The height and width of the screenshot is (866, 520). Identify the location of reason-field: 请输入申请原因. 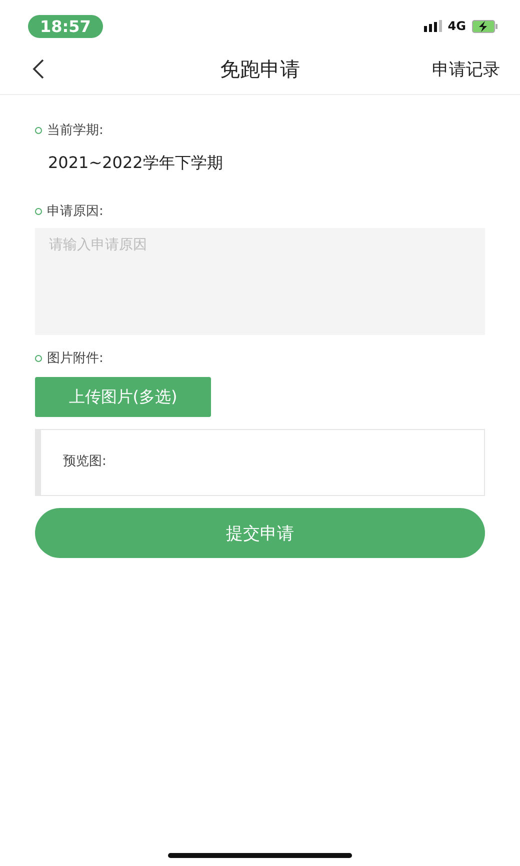
(260, 281).